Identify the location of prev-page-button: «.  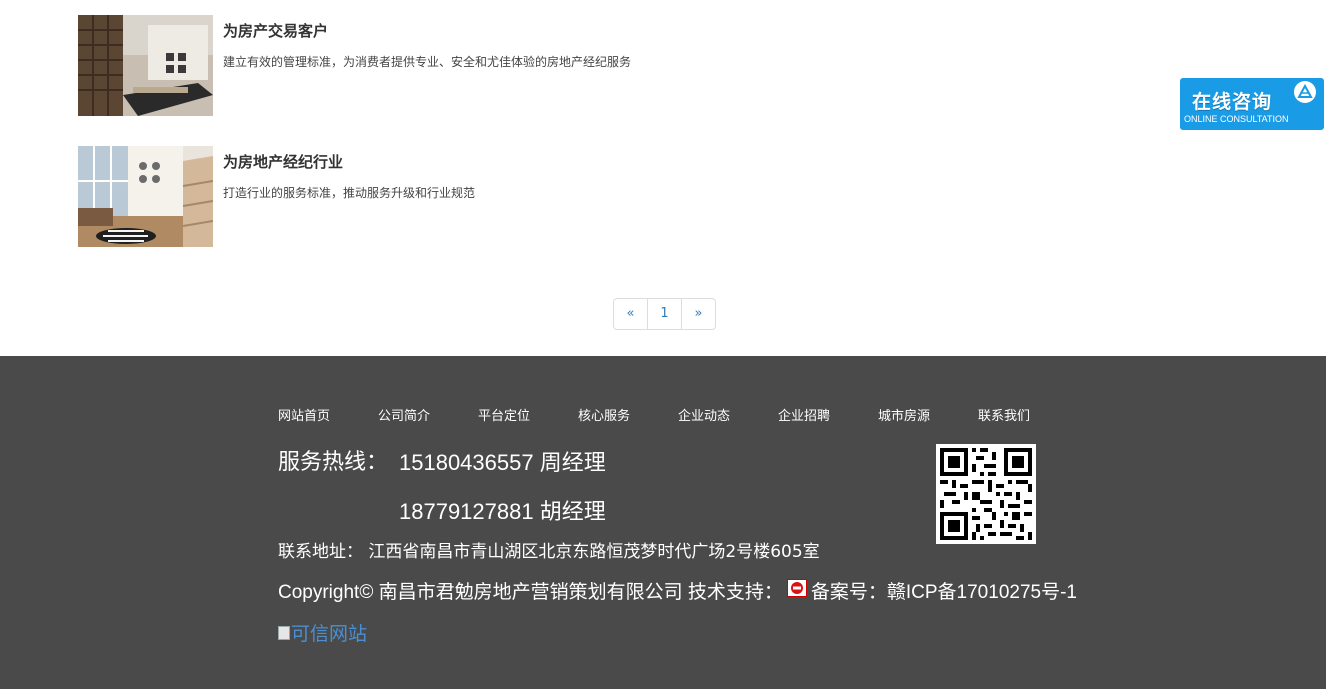
(630, 314).